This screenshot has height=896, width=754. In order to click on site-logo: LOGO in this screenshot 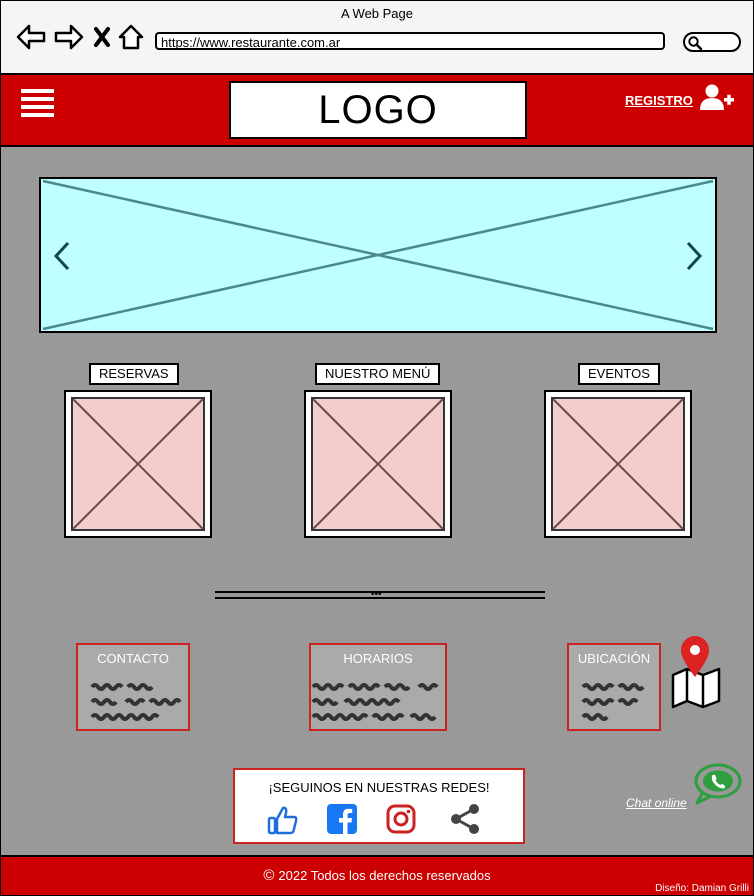, I will do `click(378, 110)`.